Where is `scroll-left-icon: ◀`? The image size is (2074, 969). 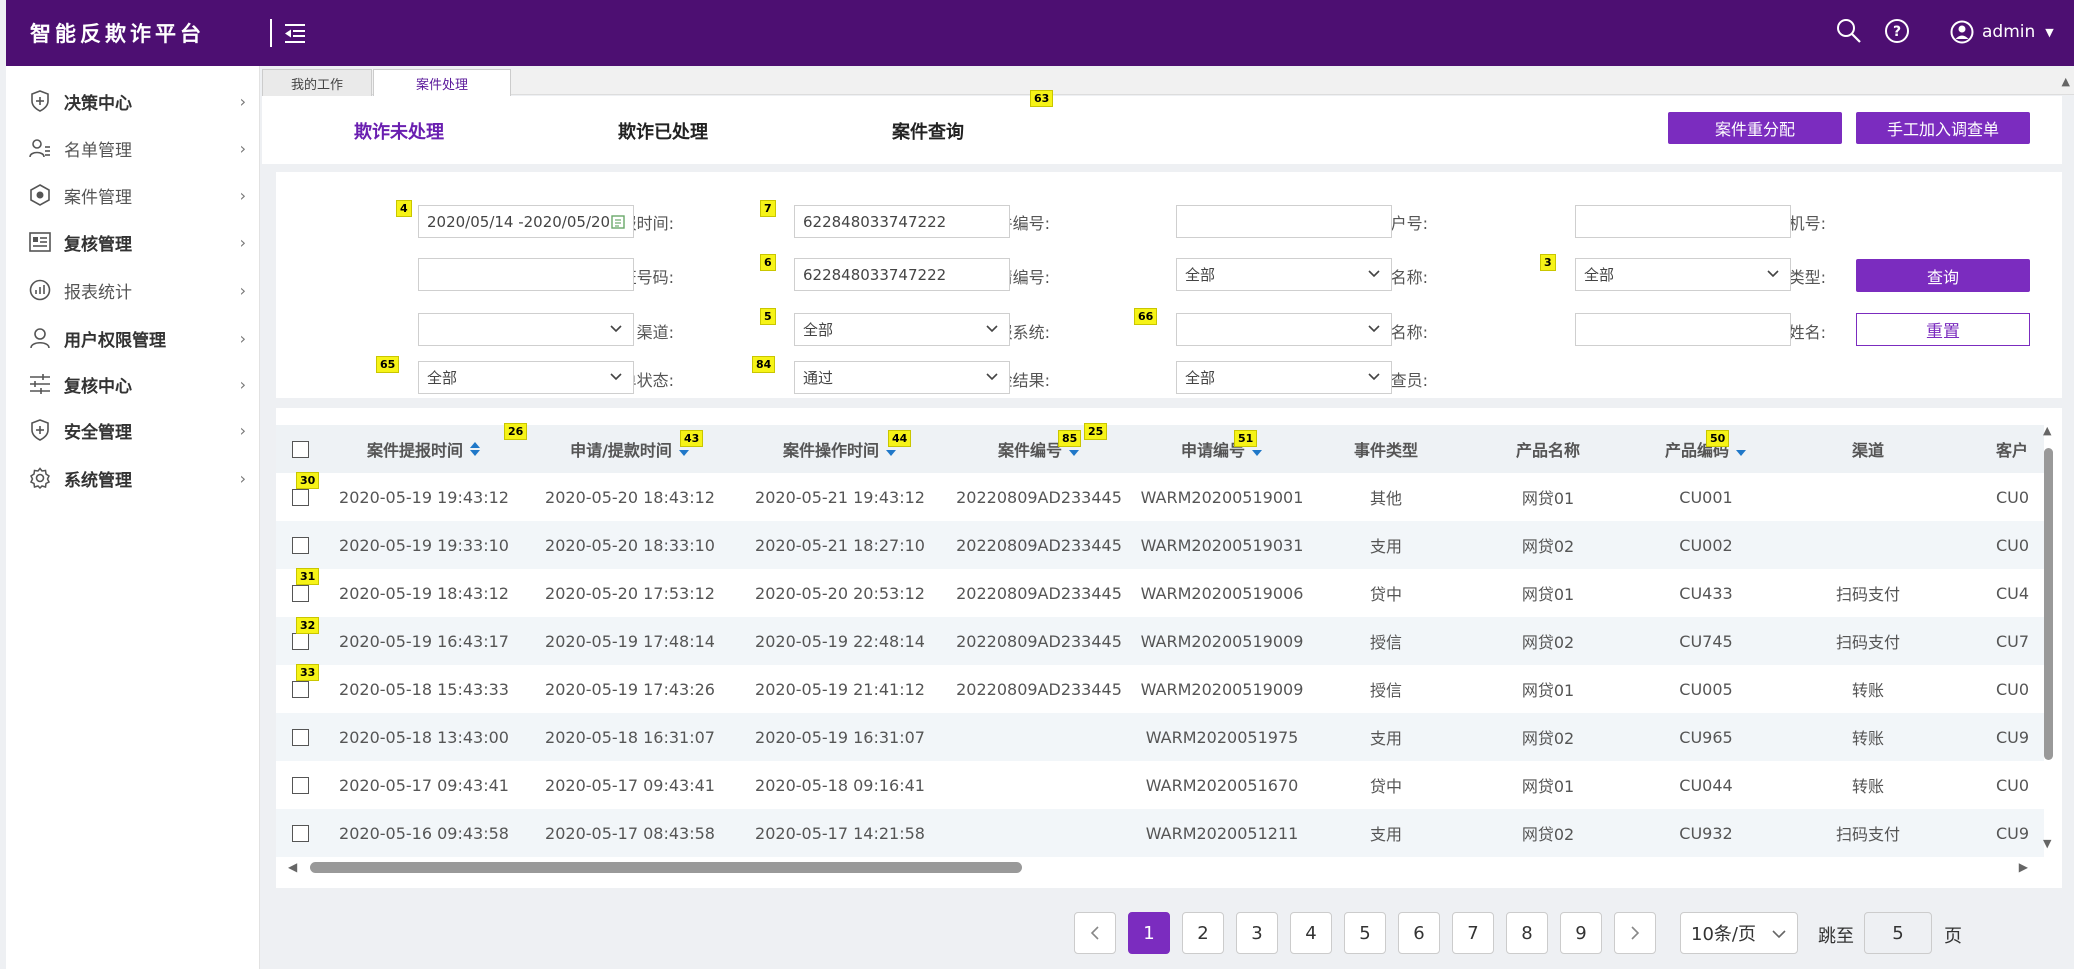 scroll-left-icon: ◀ is located at coordinates (292, 867).